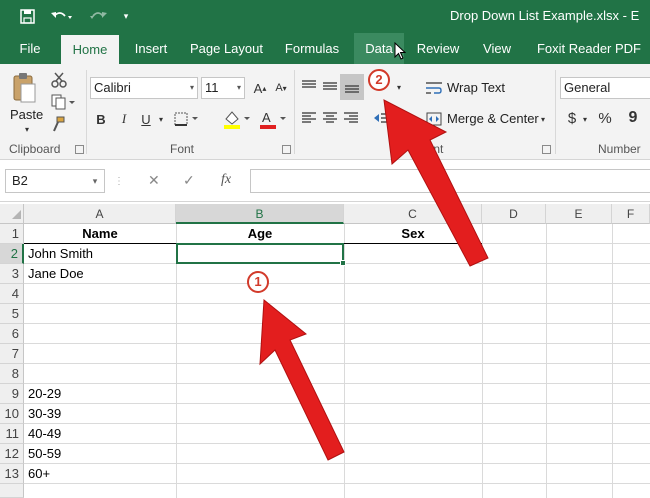  I want to click on bold-button: B, so click(101, 119).